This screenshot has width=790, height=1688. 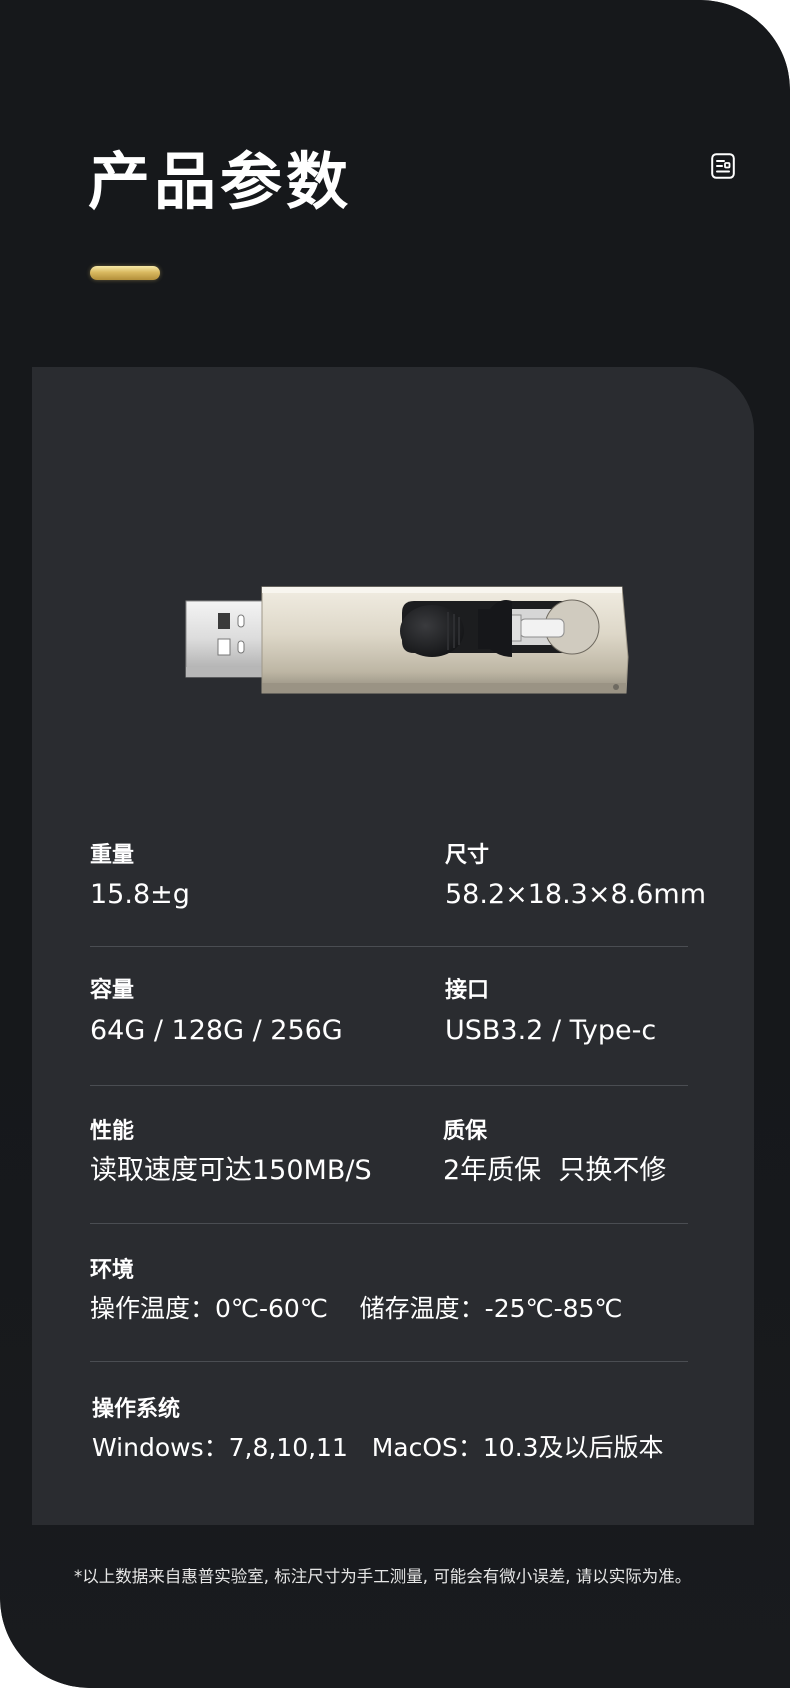 What do you see at coordinates (112, 990) in the screenshot?
I see `spec-label-capacity: 容量` at bounding box center [112, 990].